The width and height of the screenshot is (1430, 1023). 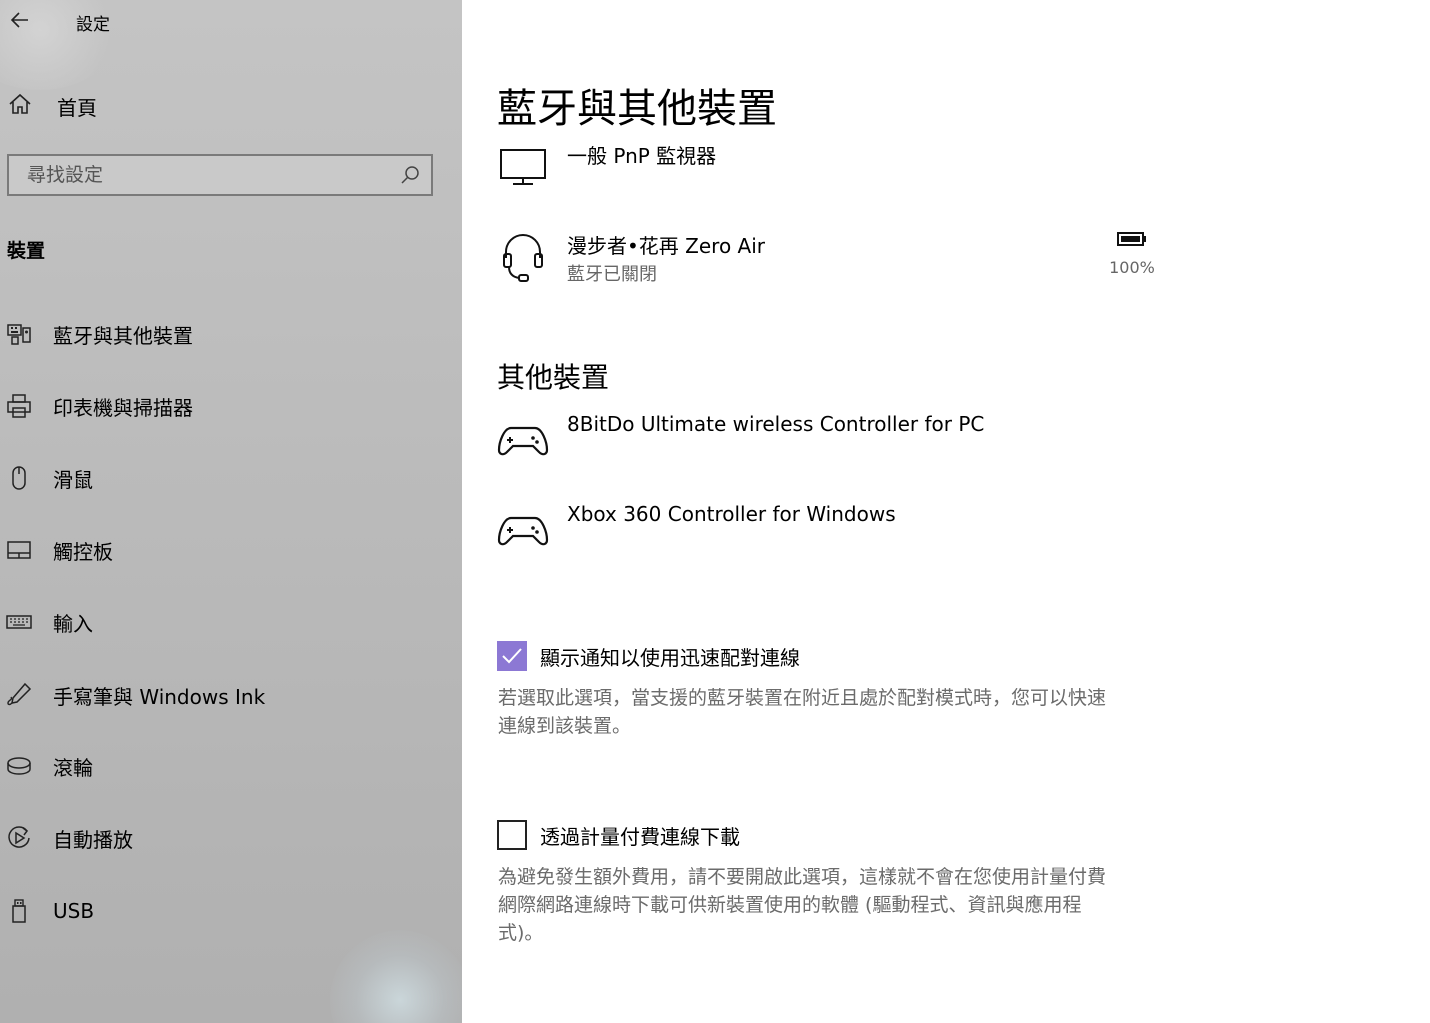 I want to click on swift-pair-label: 顯示通知以使用迅速配對連線, so click(x=670, y=657).